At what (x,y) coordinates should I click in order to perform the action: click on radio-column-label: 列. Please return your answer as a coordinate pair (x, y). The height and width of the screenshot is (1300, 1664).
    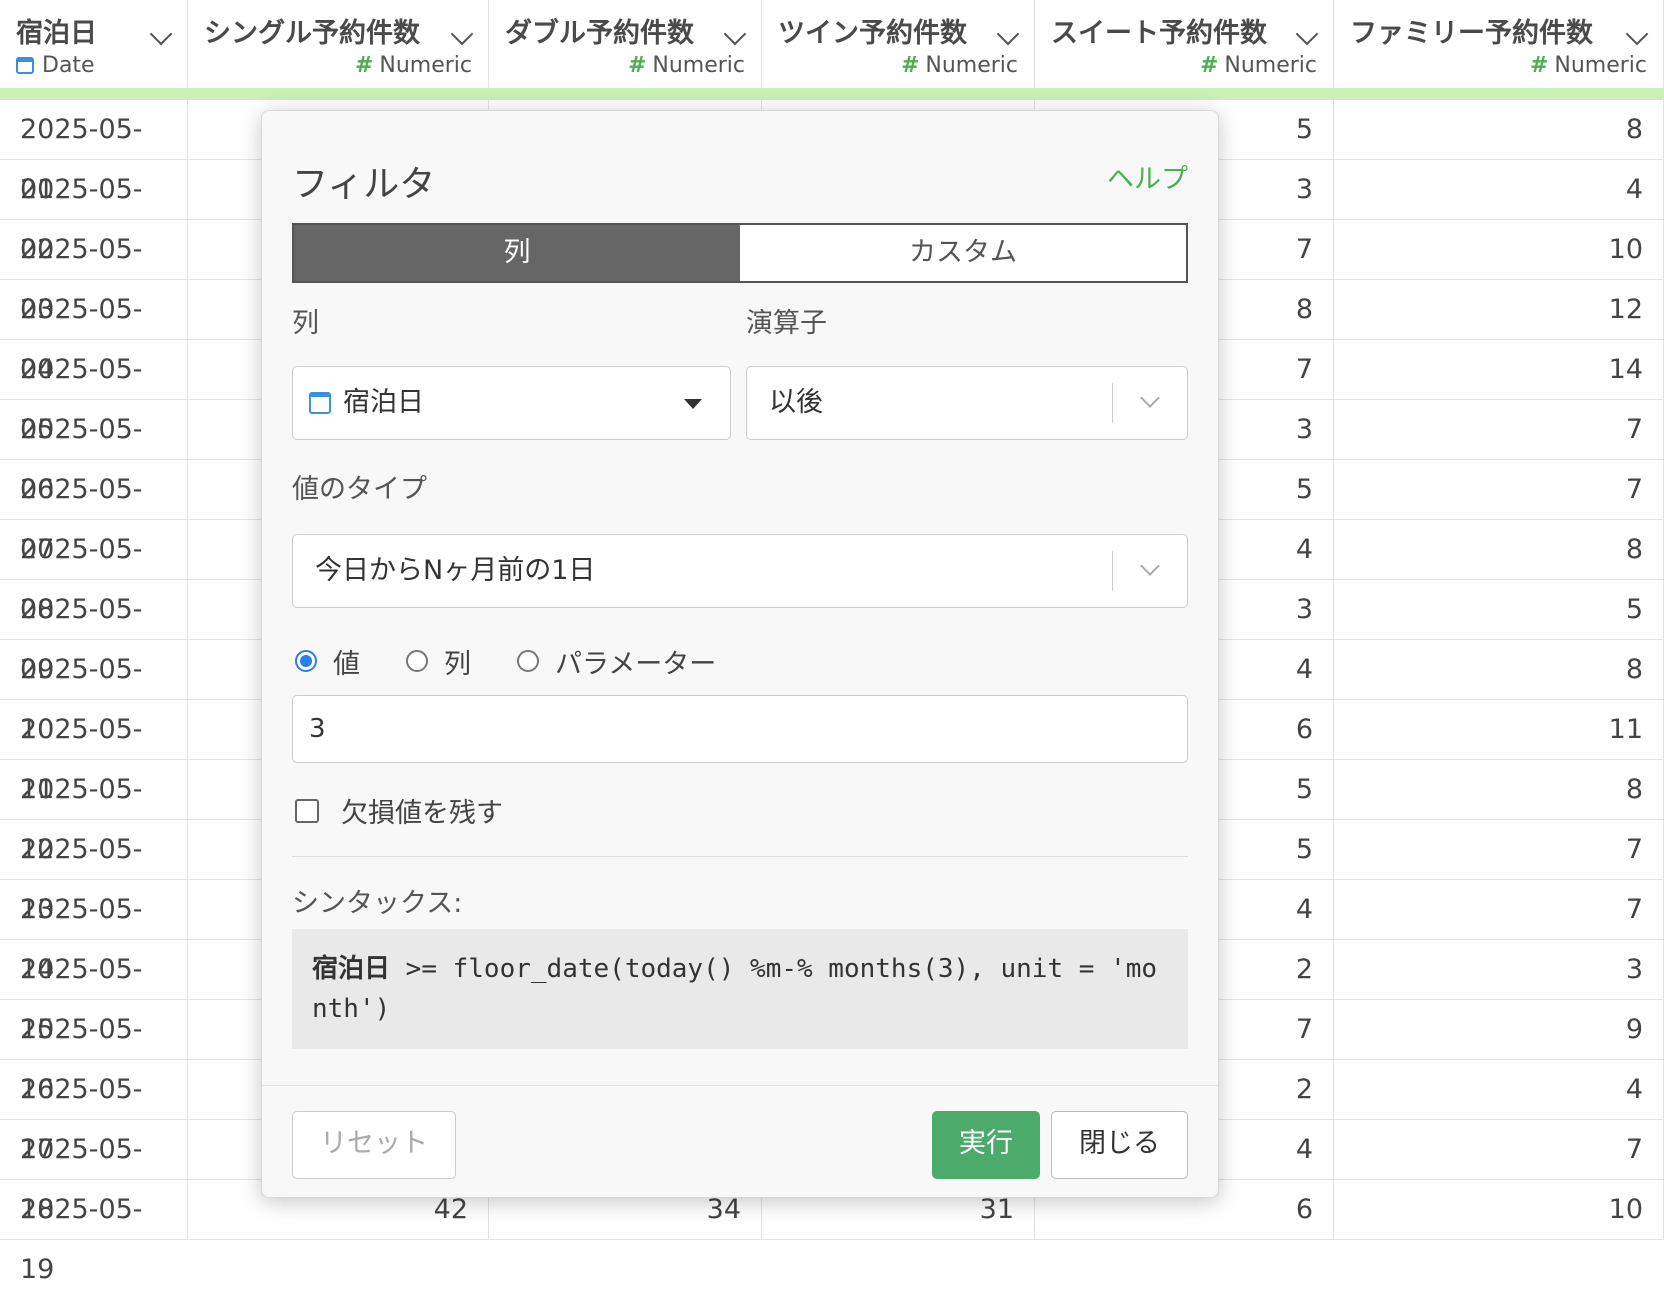
    Looking at the image, I should click on (457, 664).